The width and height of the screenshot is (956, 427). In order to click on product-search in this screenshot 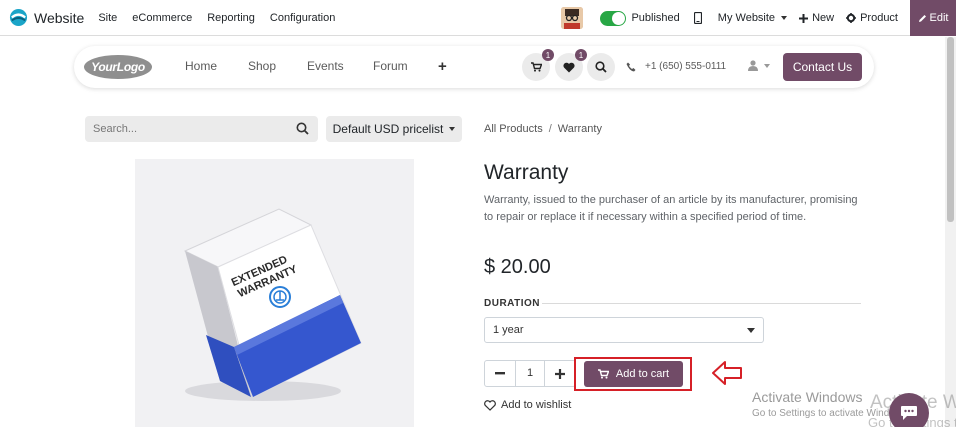, I will do `click(201, 129)`.